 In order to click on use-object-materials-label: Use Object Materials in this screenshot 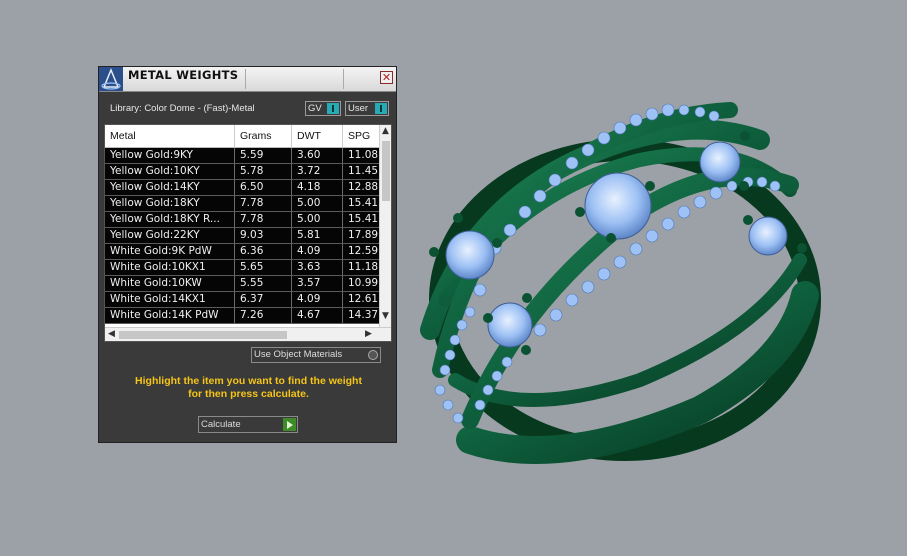, I will do `click(298, 354)`.